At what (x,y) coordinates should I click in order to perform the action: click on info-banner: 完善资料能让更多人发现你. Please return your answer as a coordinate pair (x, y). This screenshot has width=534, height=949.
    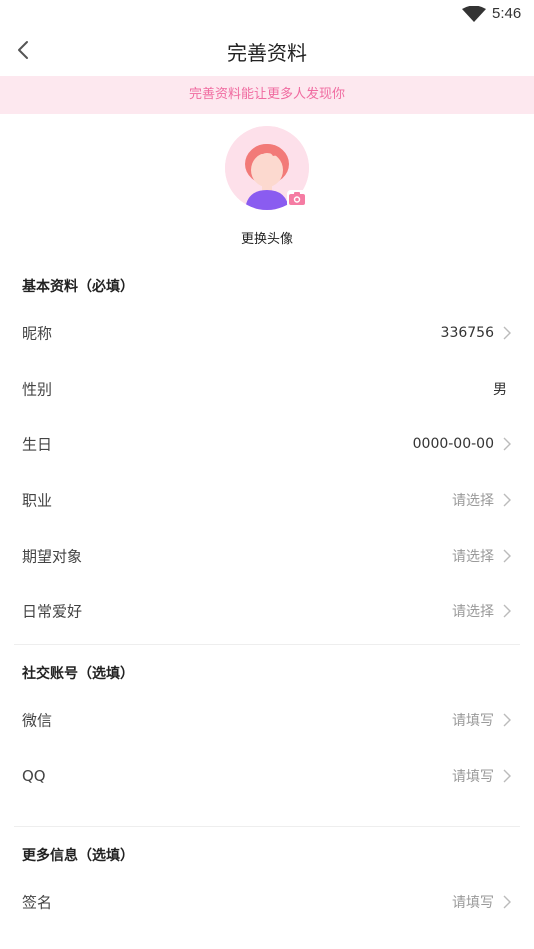
    Looking at the image, I should click on (267, 95).